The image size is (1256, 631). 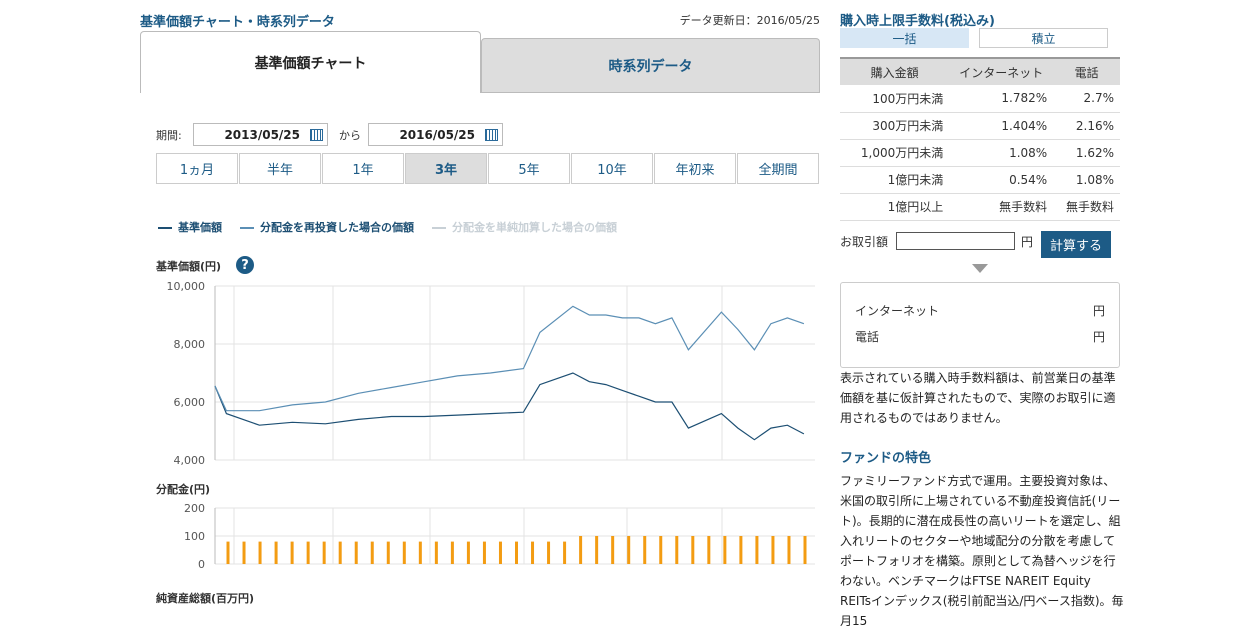 What do you see at coordinates (190, 227) in the screenshot?
I see `legend-item-nav: 基準価額` at bounding box center [190, 227].